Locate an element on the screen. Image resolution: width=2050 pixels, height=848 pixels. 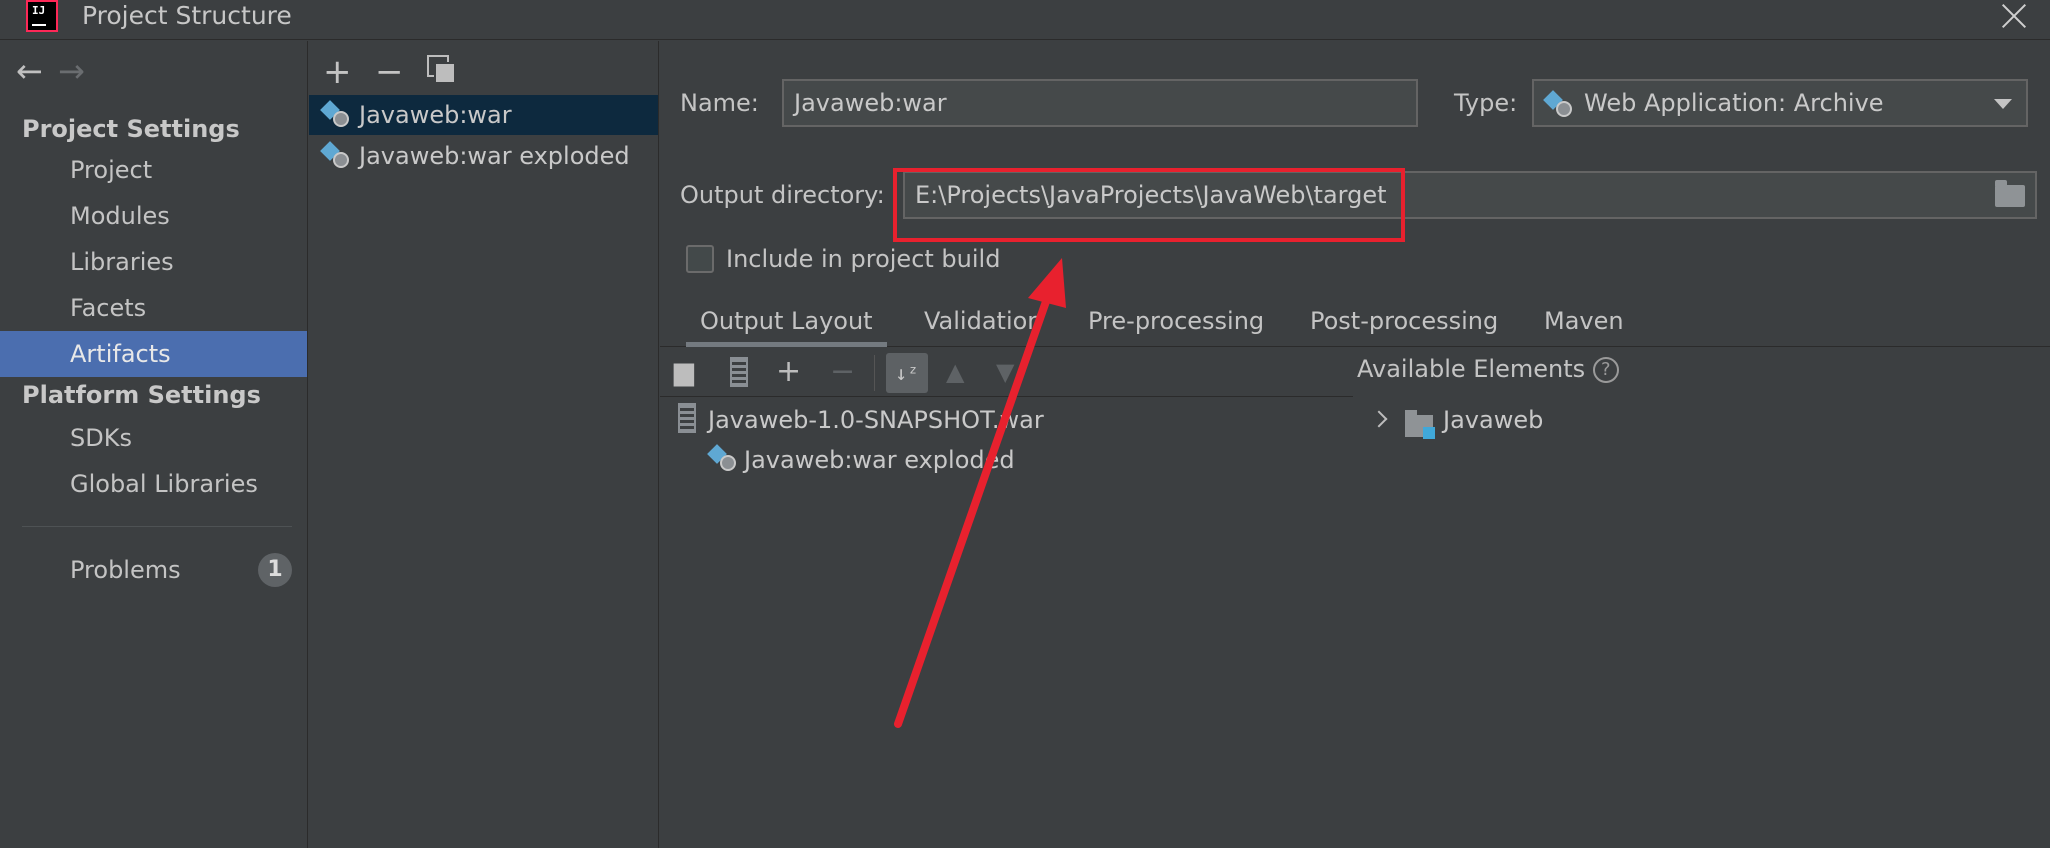
tab-maven: Maven is located at coordinates (1584, 323).